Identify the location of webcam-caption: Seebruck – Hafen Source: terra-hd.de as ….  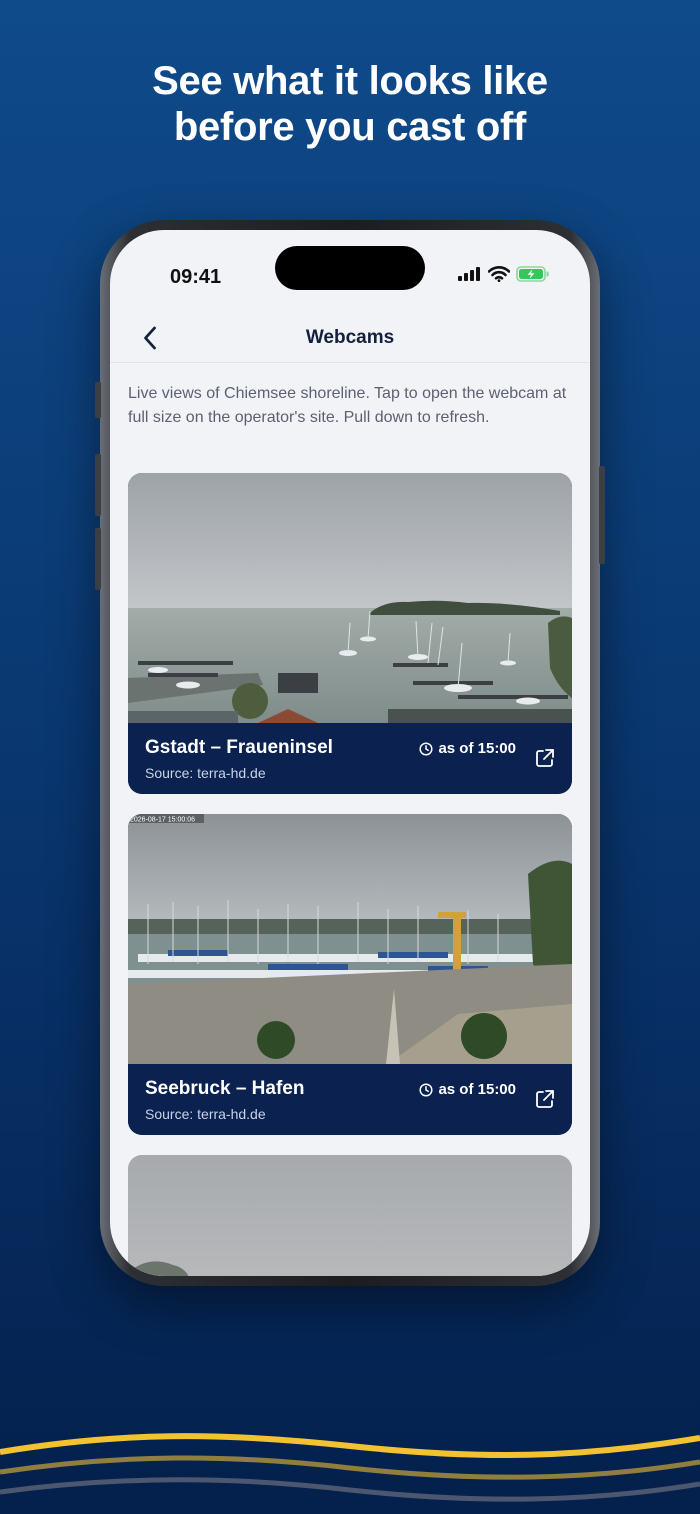
(350, 1099).